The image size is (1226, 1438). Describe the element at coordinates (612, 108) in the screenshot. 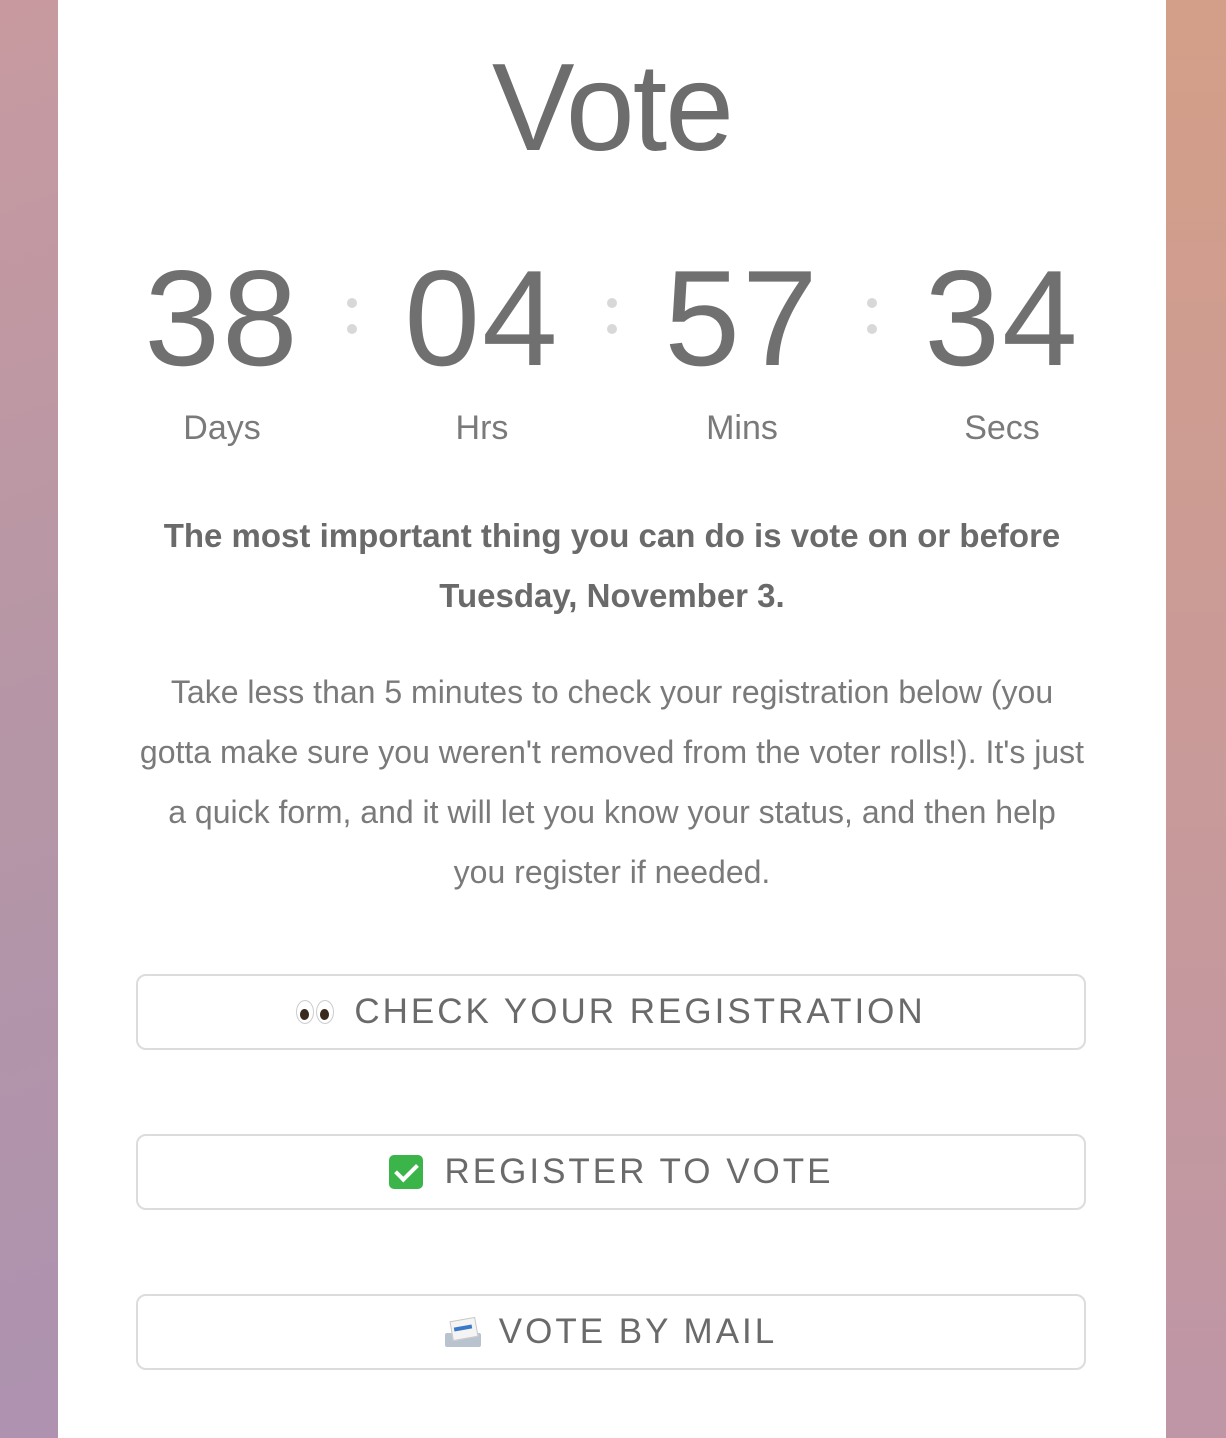

I see `page-title: Vote` at that location.